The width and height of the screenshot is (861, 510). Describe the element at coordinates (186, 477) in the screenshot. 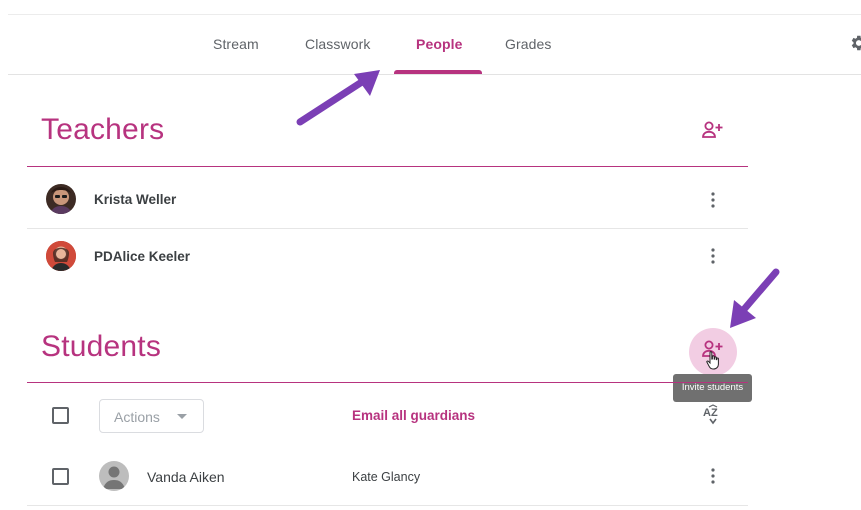

I see `student-name: Vanda Aiken` at that location.